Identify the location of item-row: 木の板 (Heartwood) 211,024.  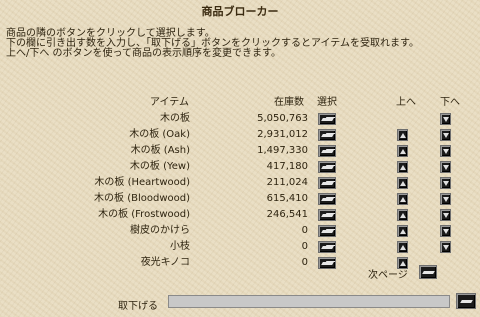
(240, 183).